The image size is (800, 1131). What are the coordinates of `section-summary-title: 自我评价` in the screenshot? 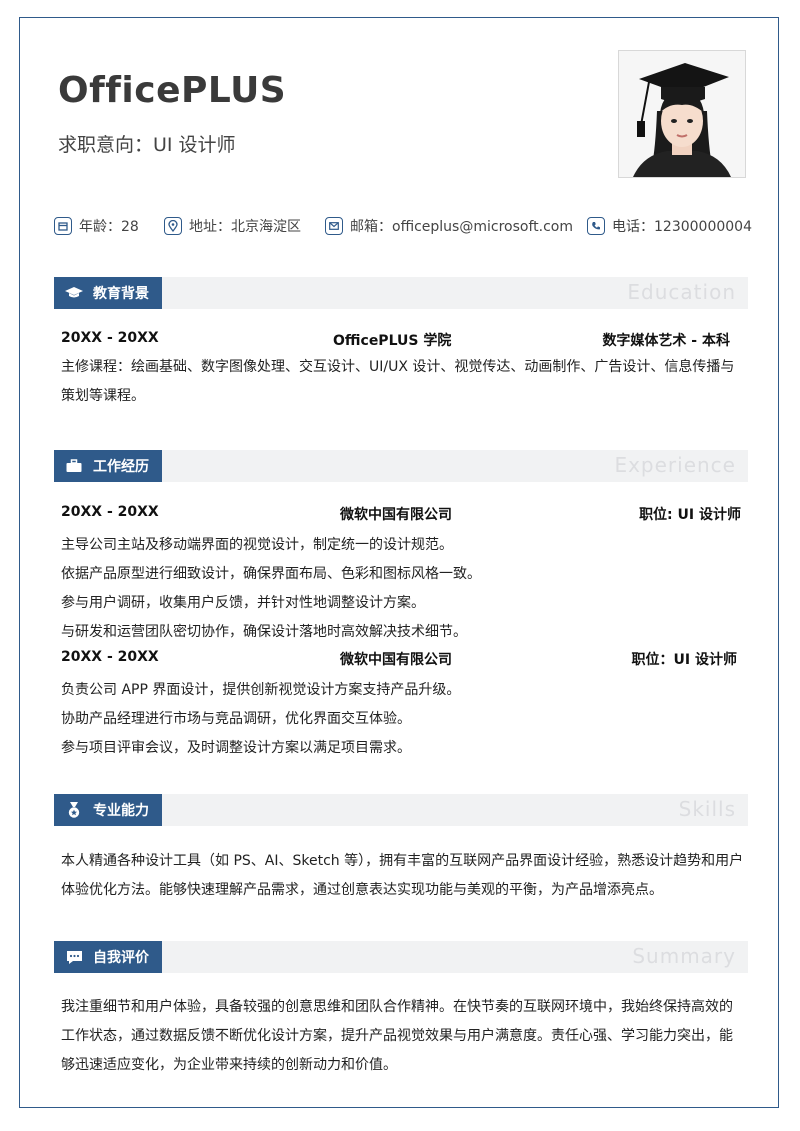 It's located at (108, 957).